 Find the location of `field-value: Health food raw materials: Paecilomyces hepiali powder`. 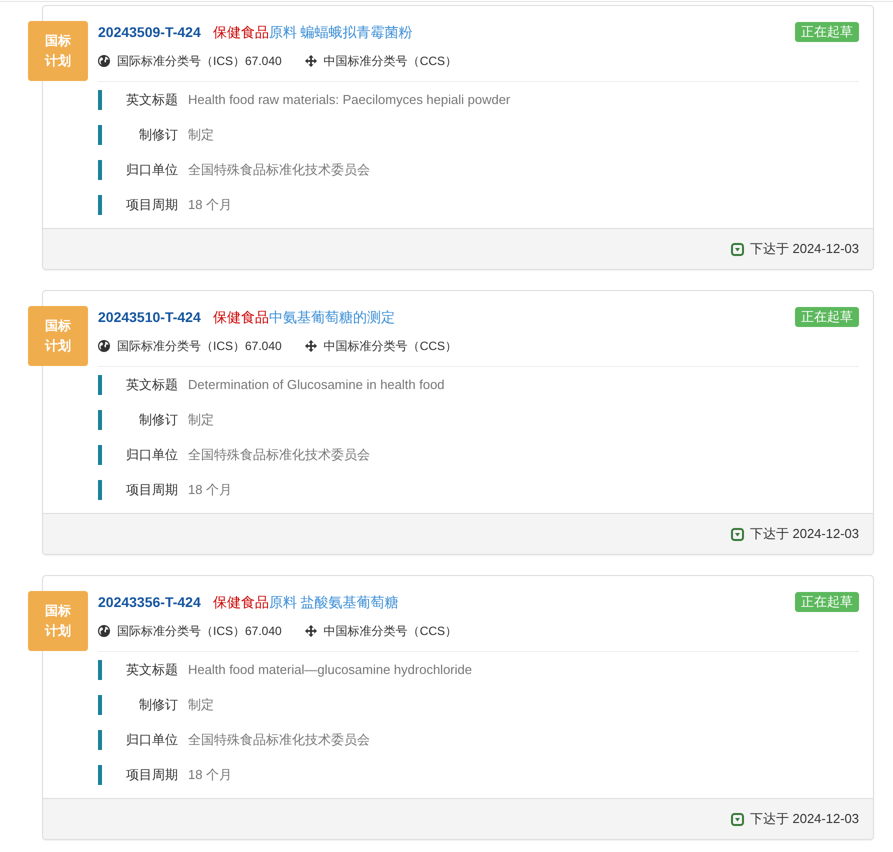

field-value: Health food raw materials: Paecilomyces hepiali powder is located at coordinates (349, 99).